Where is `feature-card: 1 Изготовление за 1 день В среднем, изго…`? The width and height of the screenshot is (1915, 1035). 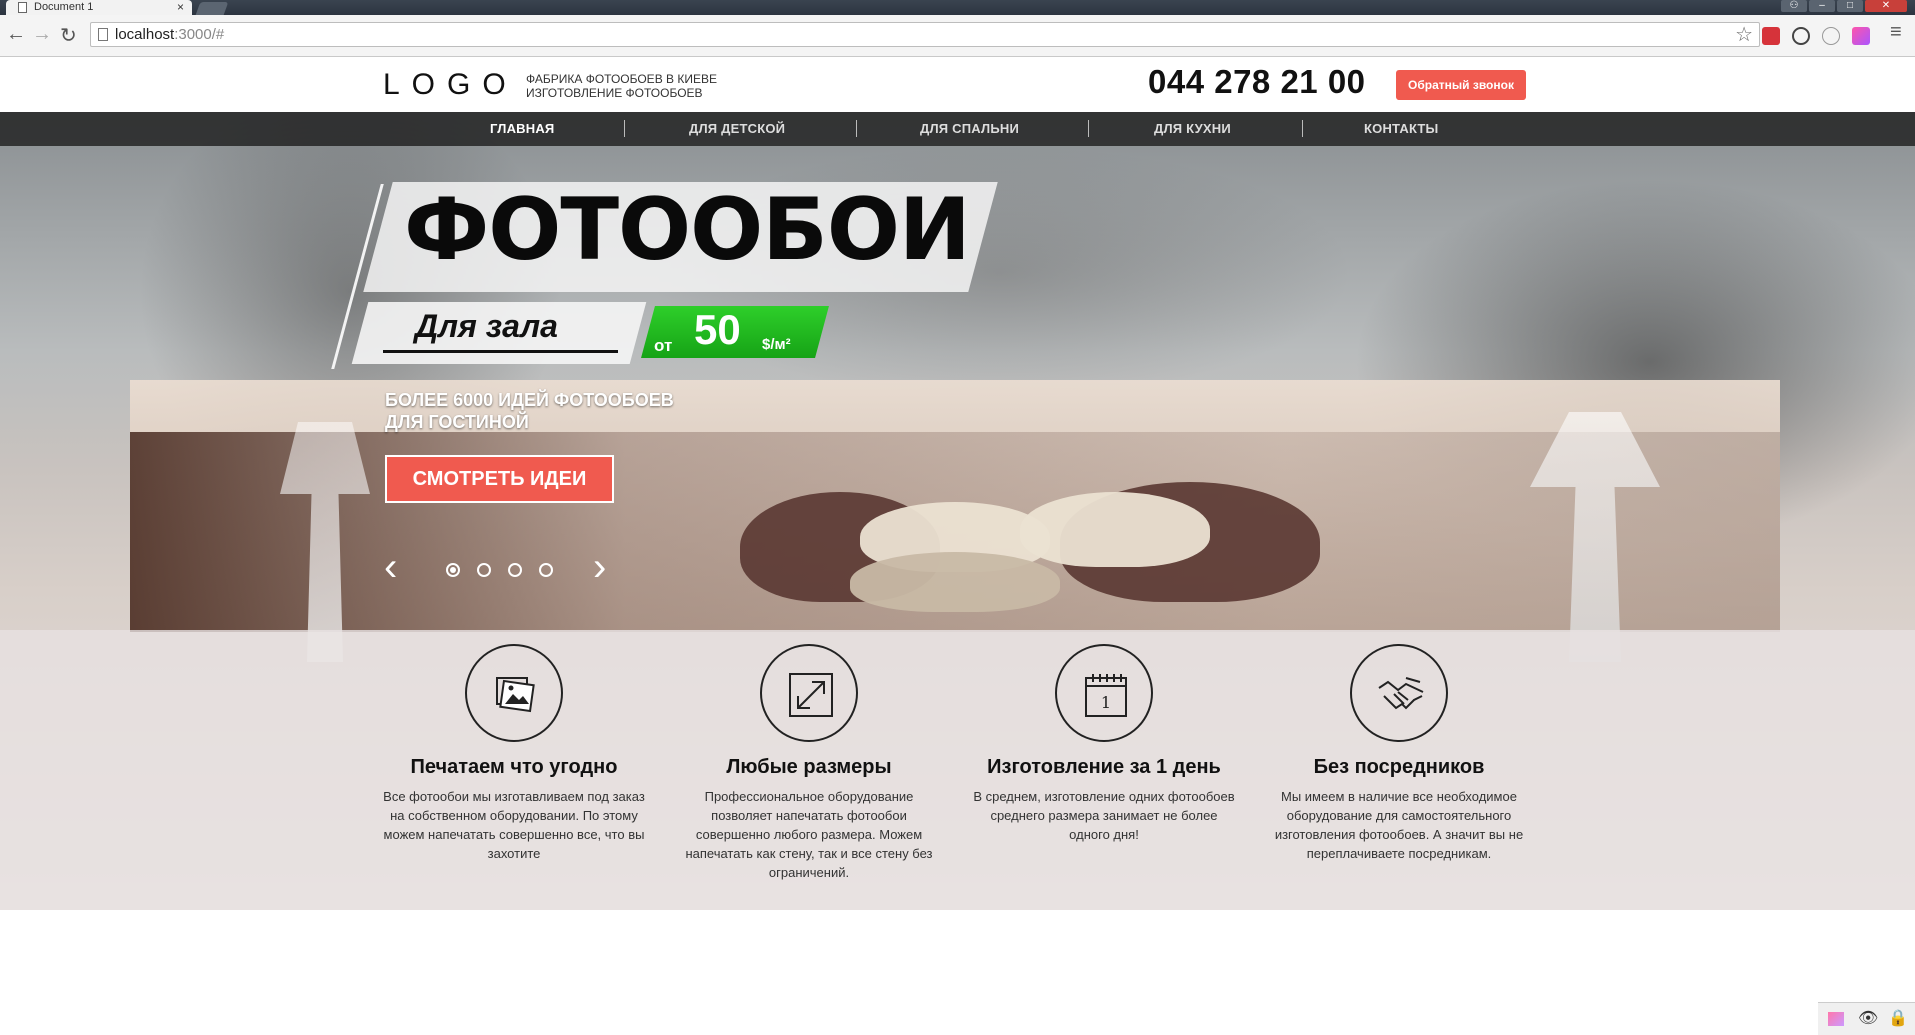 feature-card: 1 Изготовление за 1 день В среднем, изго… is located at coordinates (1104, 744).